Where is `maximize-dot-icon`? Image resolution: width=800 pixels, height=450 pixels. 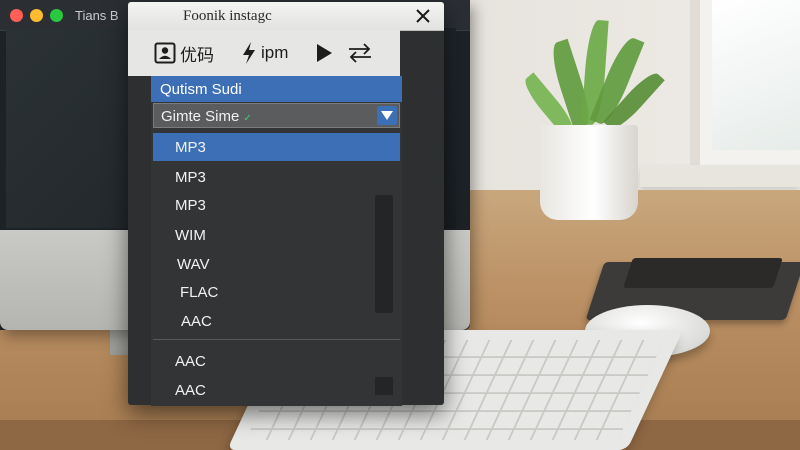 maximize-dot-icon is located at coordinates (56, 15).